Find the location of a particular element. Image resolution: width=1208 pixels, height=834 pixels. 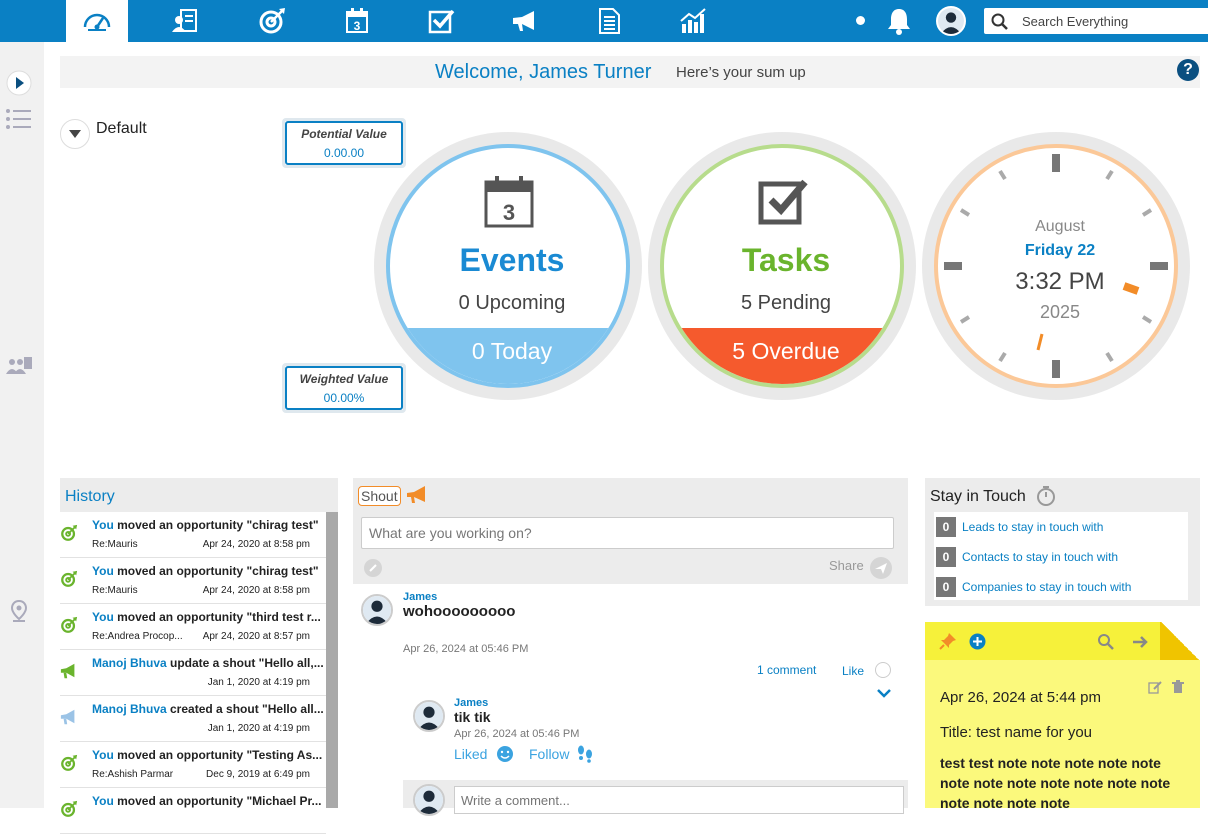

nav-documents is located at coordinates (609, 21).